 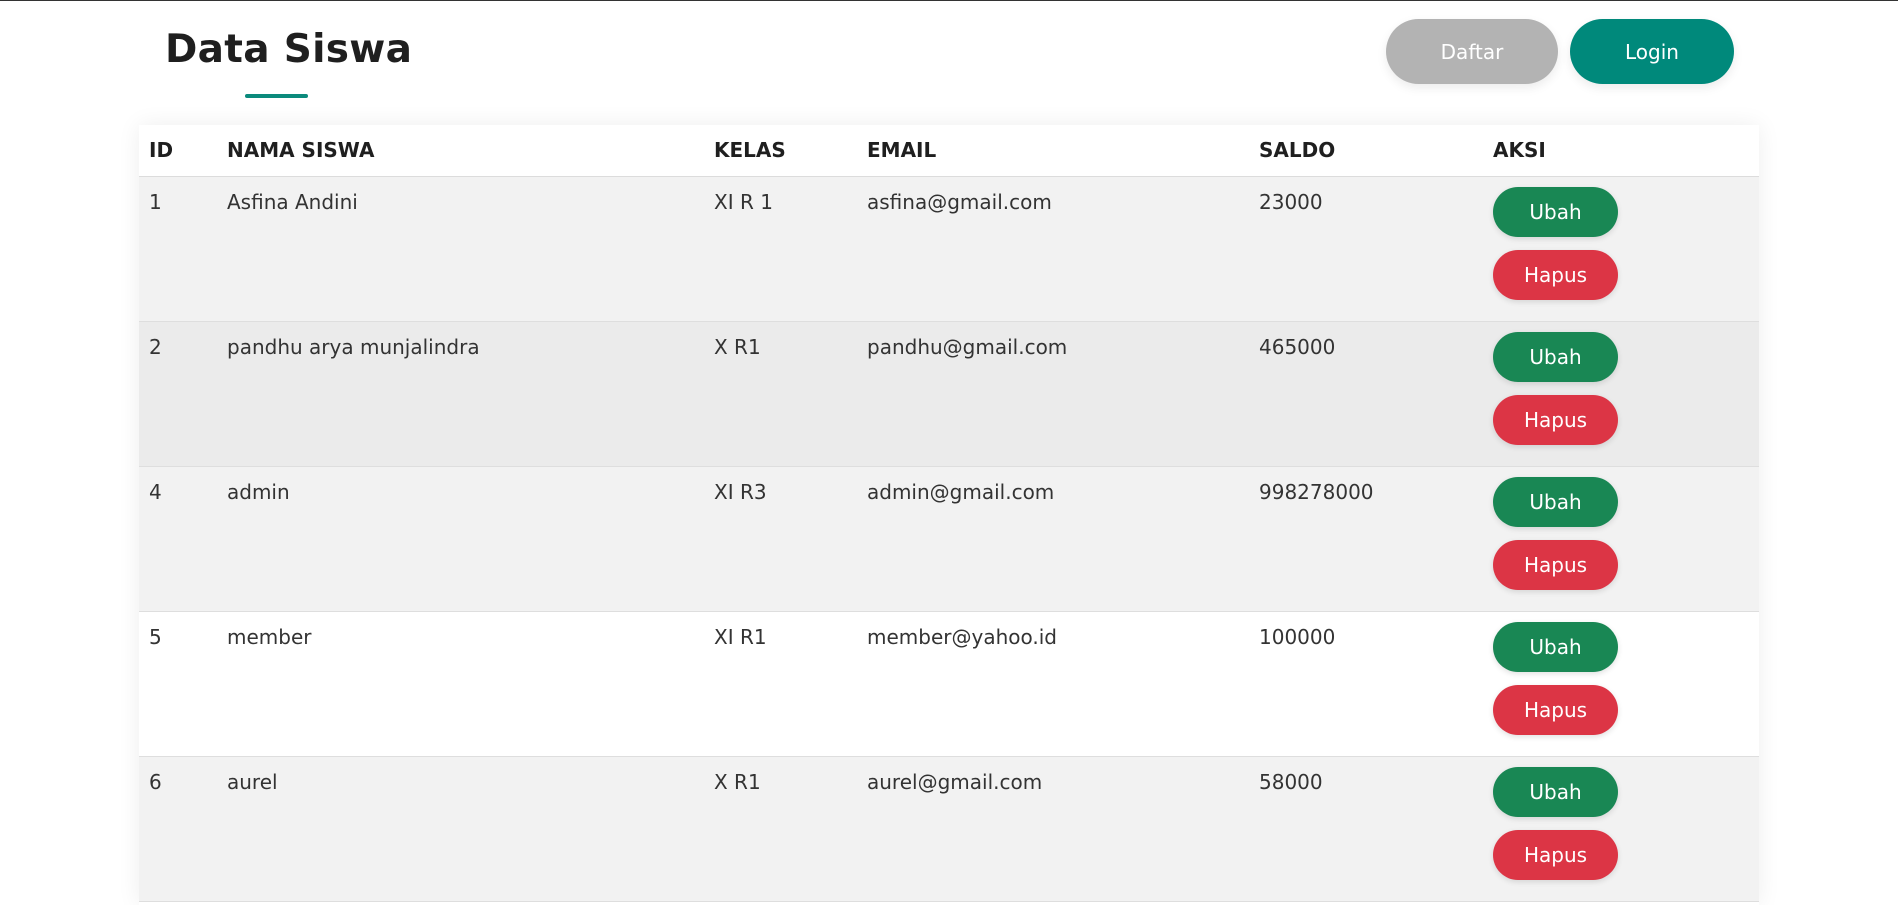 I want to click on cell-nama: Asfina Andini, so click(x=292, y=201).